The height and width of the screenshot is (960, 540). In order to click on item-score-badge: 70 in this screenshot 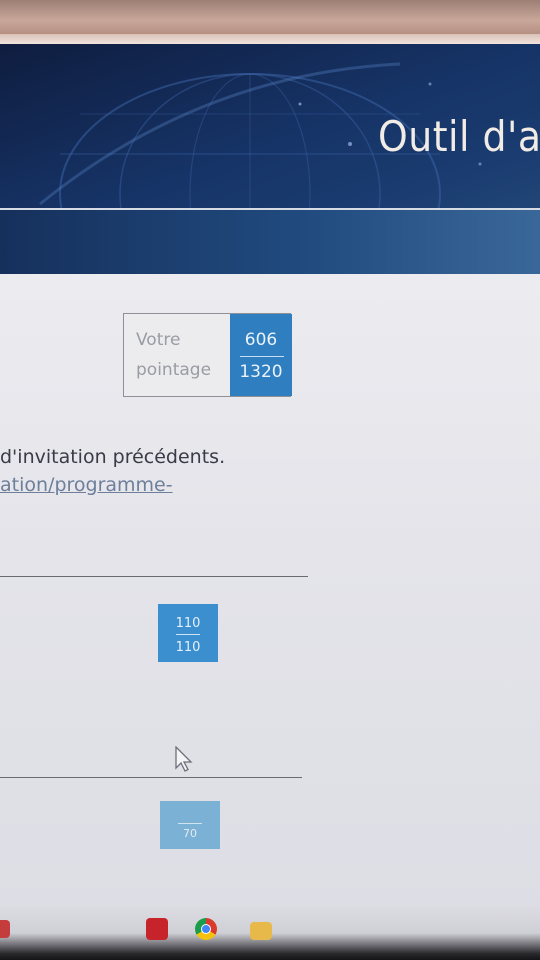, I will do `click(190, 825)`.